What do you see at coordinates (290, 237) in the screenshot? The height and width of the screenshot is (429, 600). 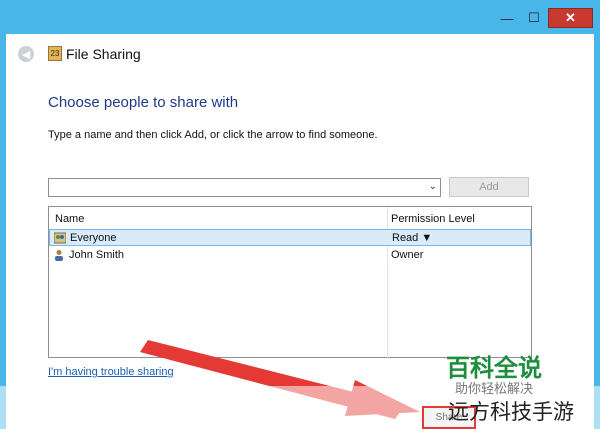 I see `list-item: Everyone Read ▼` at bounding box center [290, 237].